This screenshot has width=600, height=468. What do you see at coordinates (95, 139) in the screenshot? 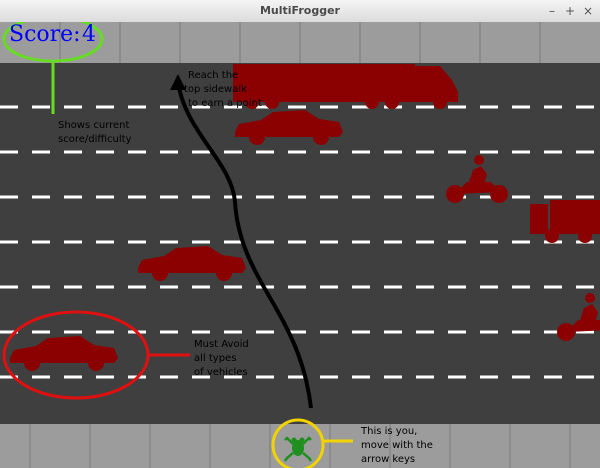
I see `score-note-line: score/difficulty` at bounding box center [95, 139].